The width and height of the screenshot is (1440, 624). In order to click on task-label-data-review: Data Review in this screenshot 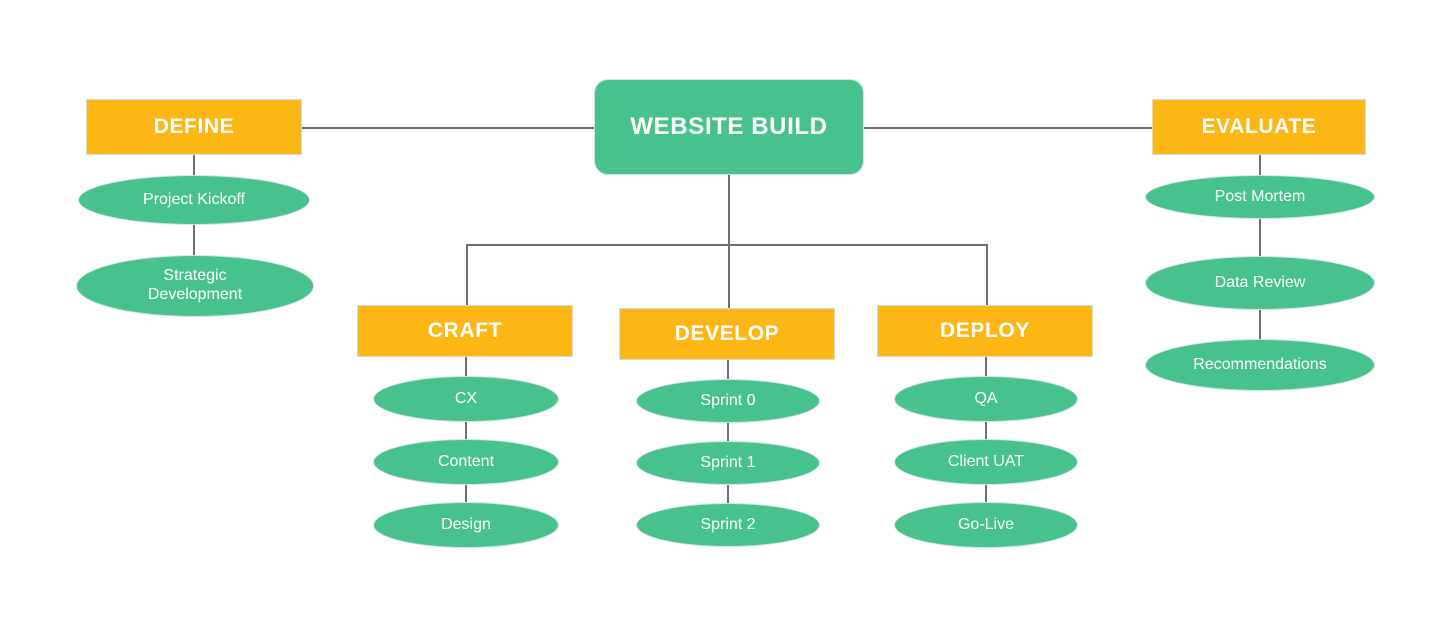, I will do `click(1260, 282)`.